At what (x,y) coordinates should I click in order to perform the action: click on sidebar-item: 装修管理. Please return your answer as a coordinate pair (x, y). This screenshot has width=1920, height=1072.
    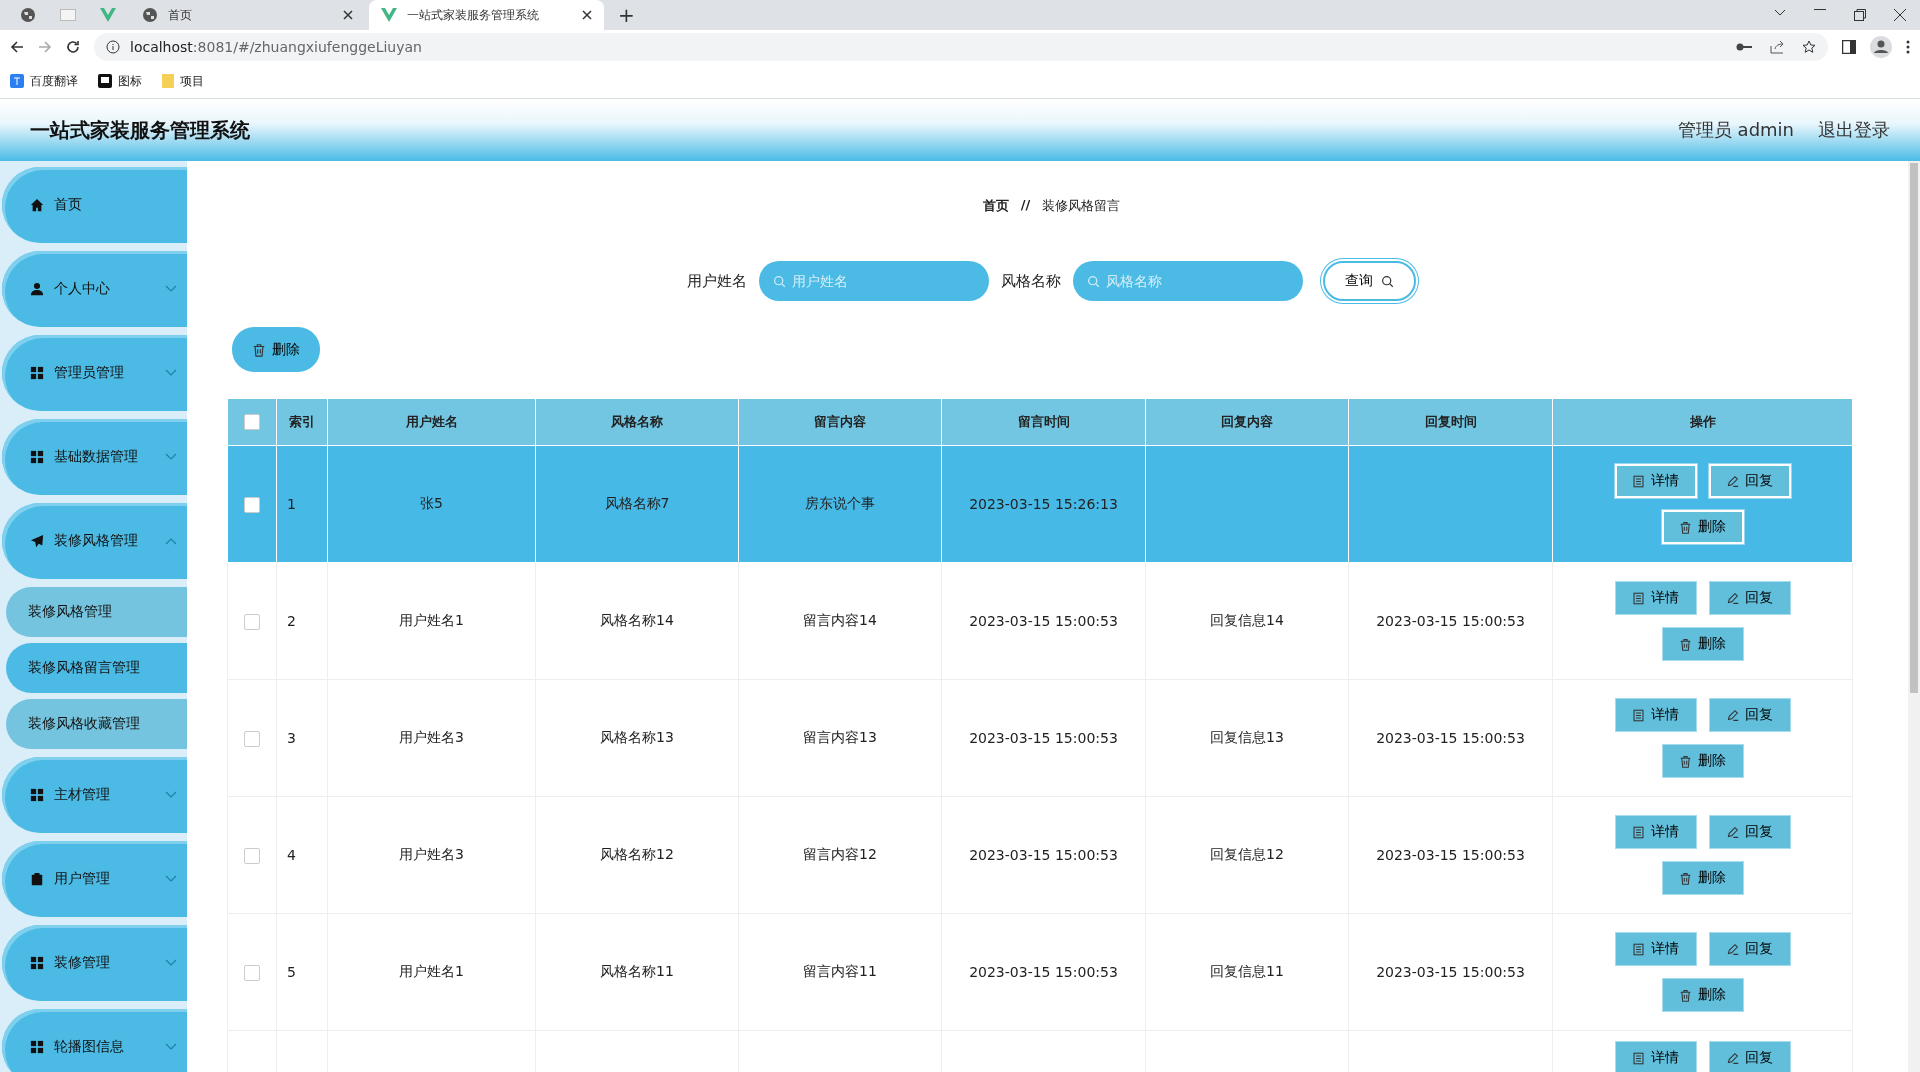
    Looking at the image, I should click on (94, 963).